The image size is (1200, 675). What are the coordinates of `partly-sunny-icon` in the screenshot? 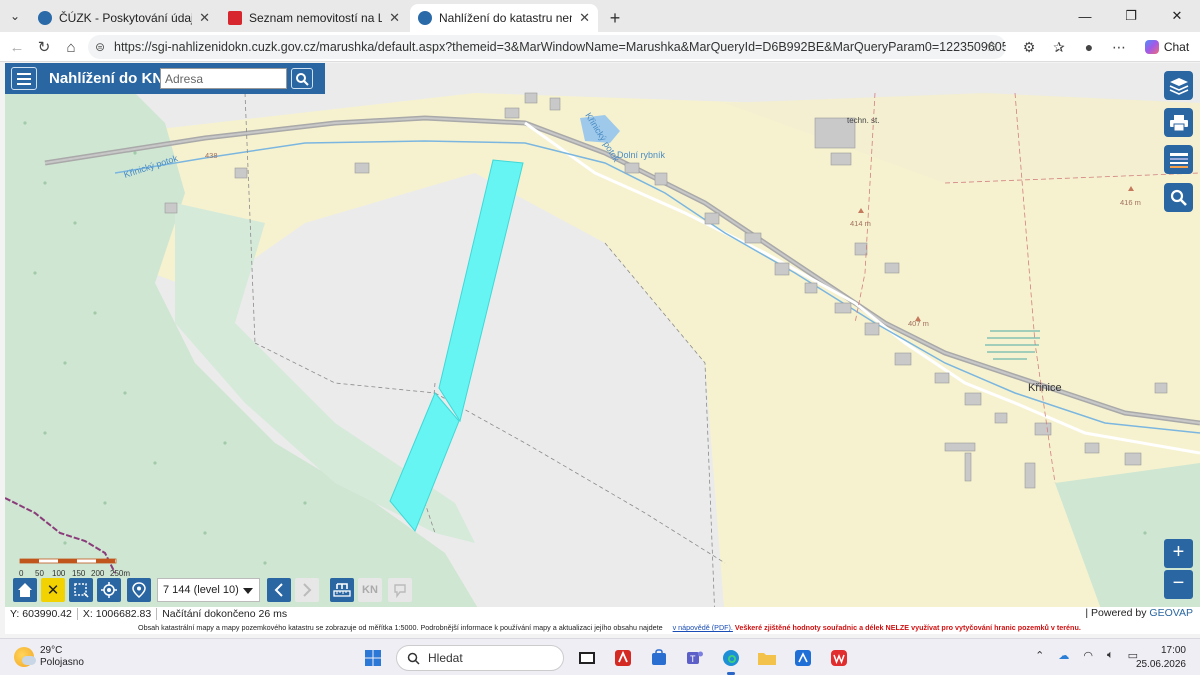 It's located at (25, 657).